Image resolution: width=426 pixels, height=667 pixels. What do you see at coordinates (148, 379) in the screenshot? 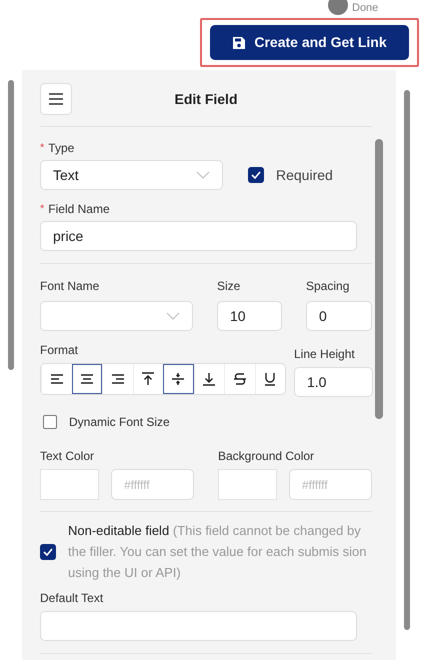
I see `align-top-icon` at bounding box center [148, 379].